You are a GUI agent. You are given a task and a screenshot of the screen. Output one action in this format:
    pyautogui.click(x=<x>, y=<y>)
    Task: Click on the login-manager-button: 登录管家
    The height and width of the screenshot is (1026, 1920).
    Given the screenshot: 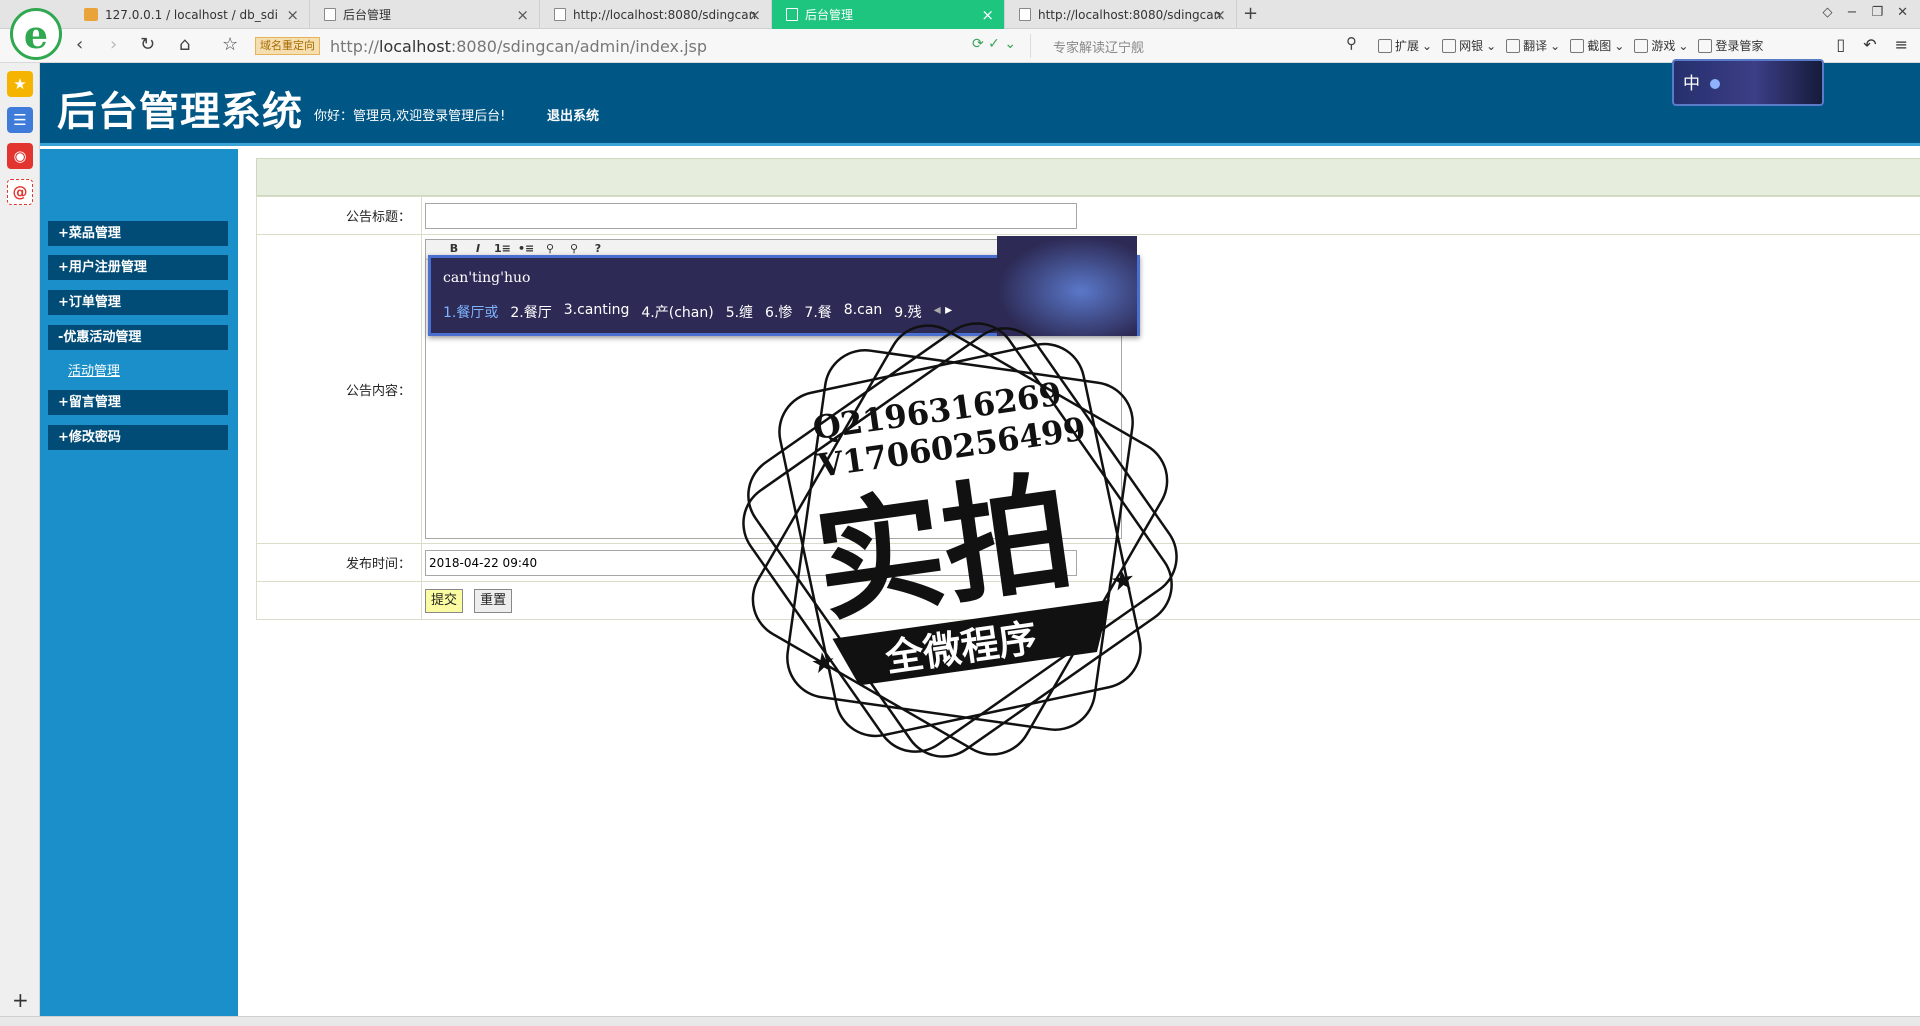 What is the action you would take?
    pyautogui.click(x=1730, y=45)
    